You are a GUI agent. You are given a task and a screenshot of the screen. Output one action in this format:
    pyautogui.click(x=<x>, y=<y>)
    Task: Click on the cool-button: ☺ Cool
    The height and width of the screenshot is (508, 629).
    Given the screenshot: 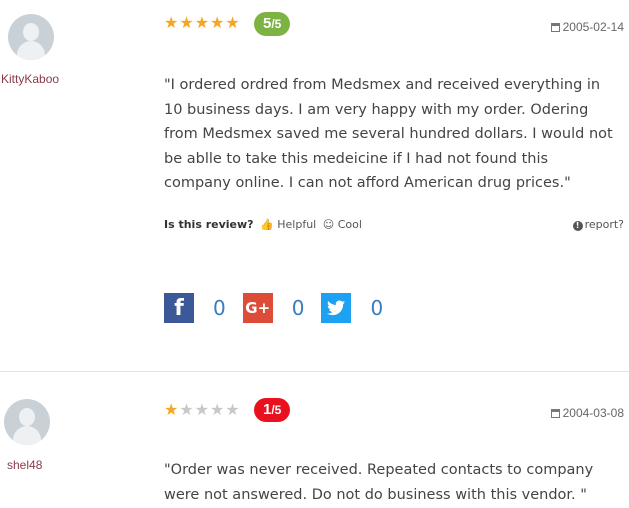 What is the action you would take?
    pyautogui.click(x=342, y=224)
    